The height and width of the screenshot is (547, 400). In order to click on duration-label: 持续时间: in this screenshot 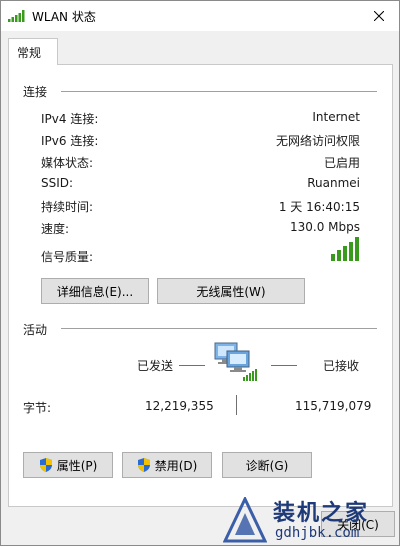, I will do `click(67, 207)`.